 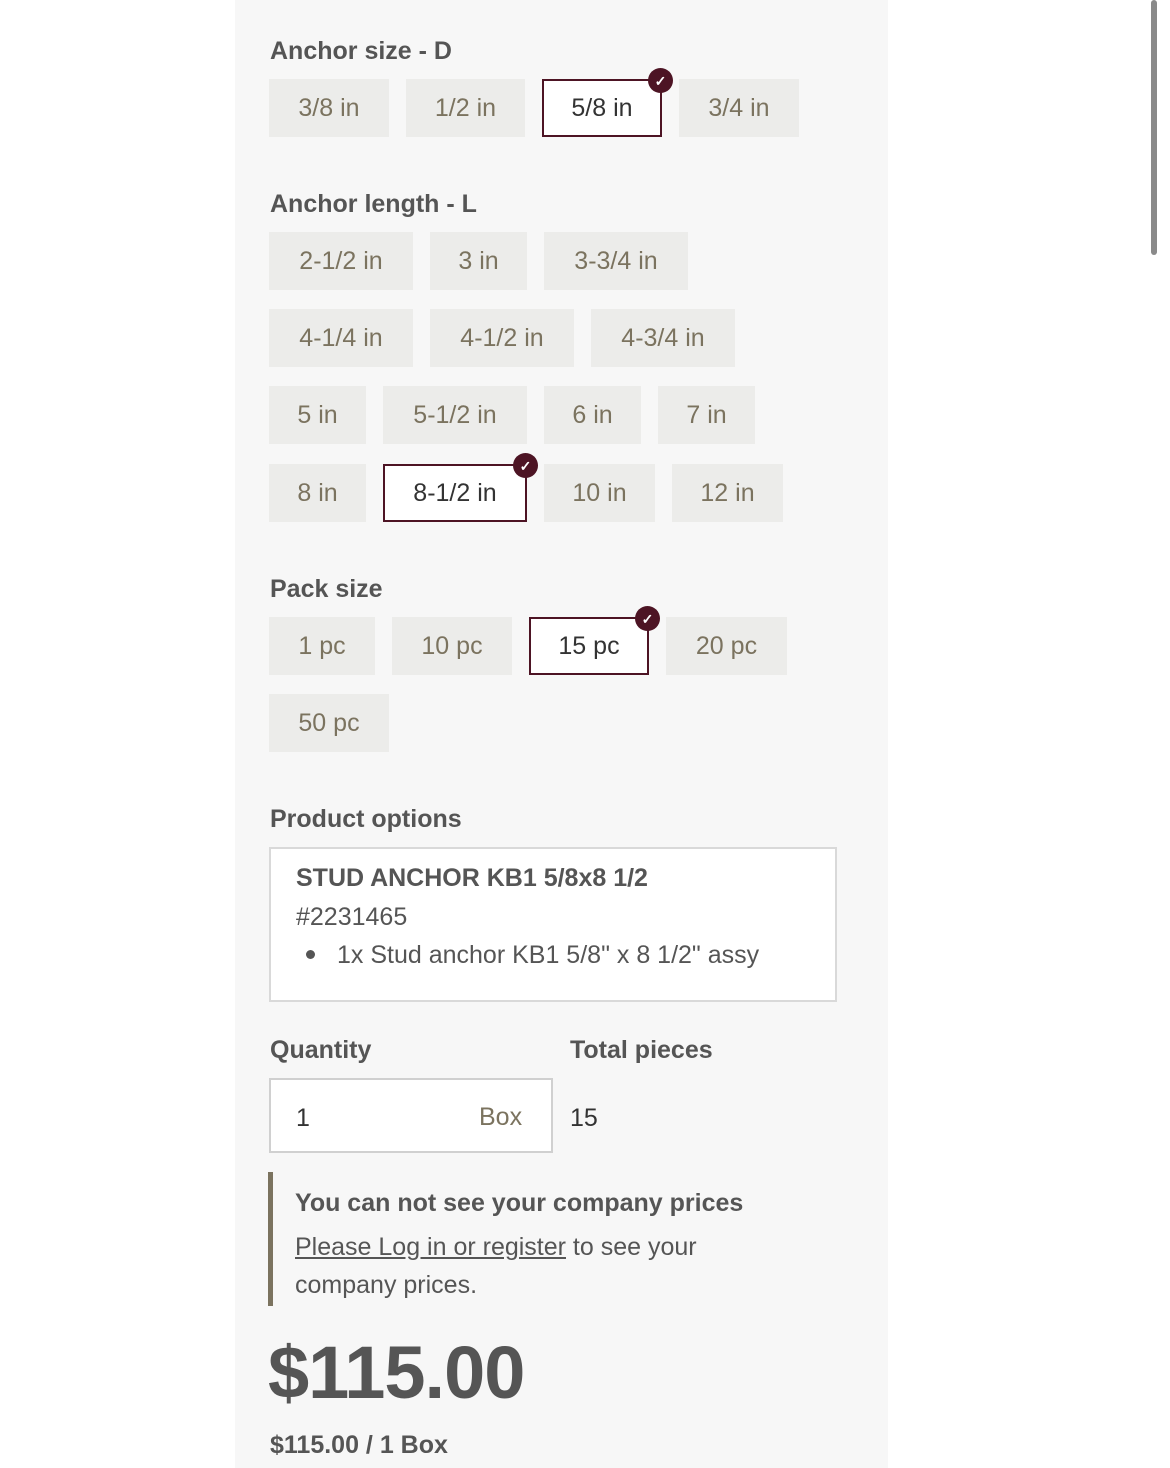 I want to click on page-scrollbar, so click(x=1154, y=127).